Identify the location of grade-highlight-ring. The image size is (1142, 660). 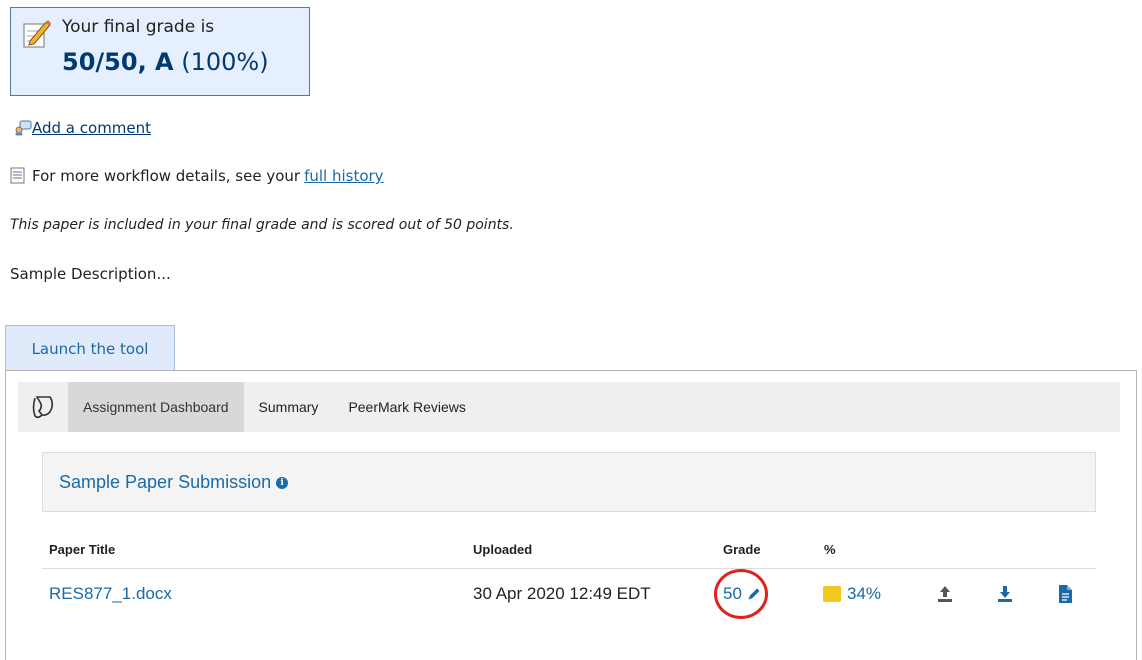
(741, 594).